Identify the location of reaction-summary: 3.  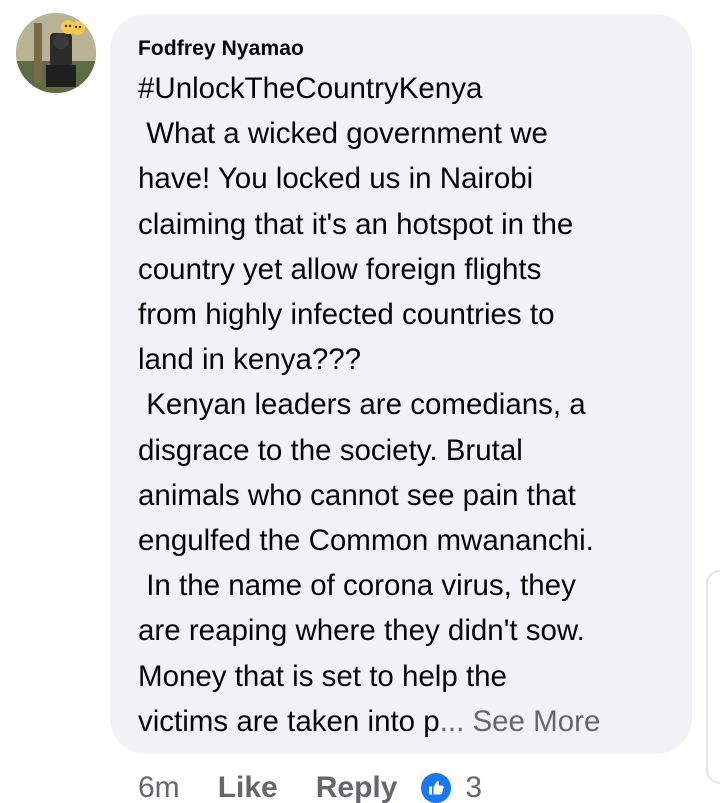
(450, 787).